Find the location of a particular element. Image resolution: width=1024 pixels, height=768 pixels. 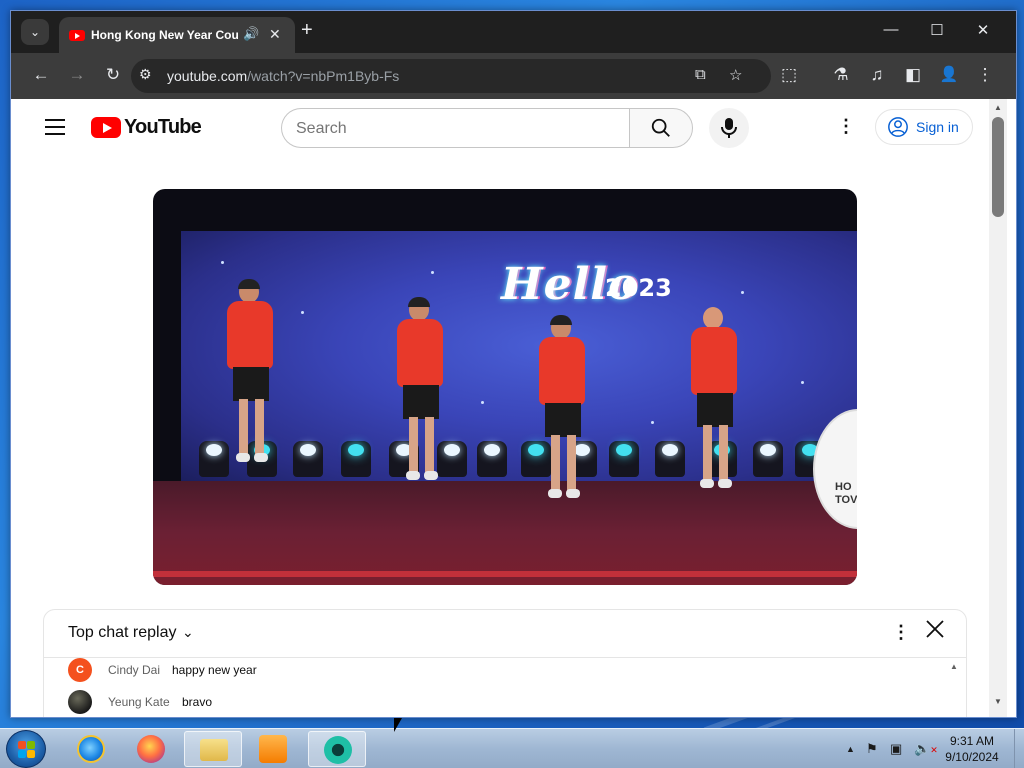

microphone-icon is located at coordinates (729, 128).